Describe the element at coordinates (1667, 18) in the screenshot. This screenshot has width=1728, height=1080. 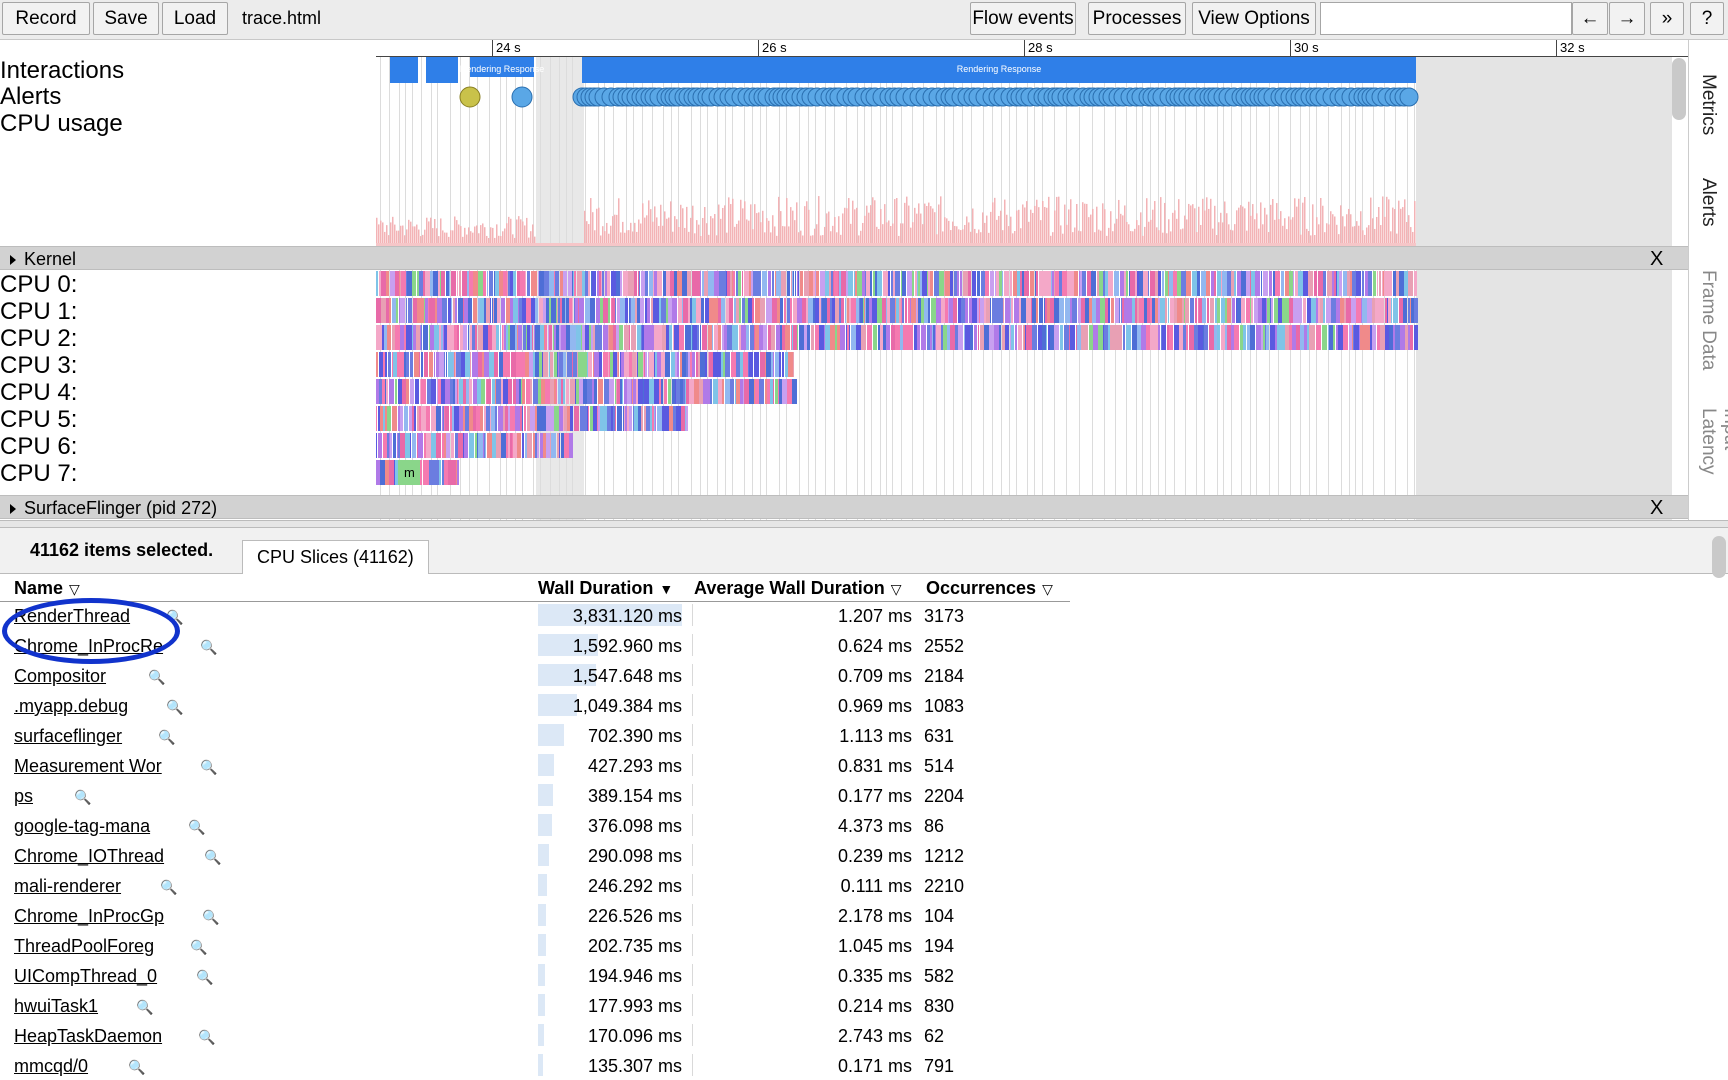
I see `more-button: »` at that location.